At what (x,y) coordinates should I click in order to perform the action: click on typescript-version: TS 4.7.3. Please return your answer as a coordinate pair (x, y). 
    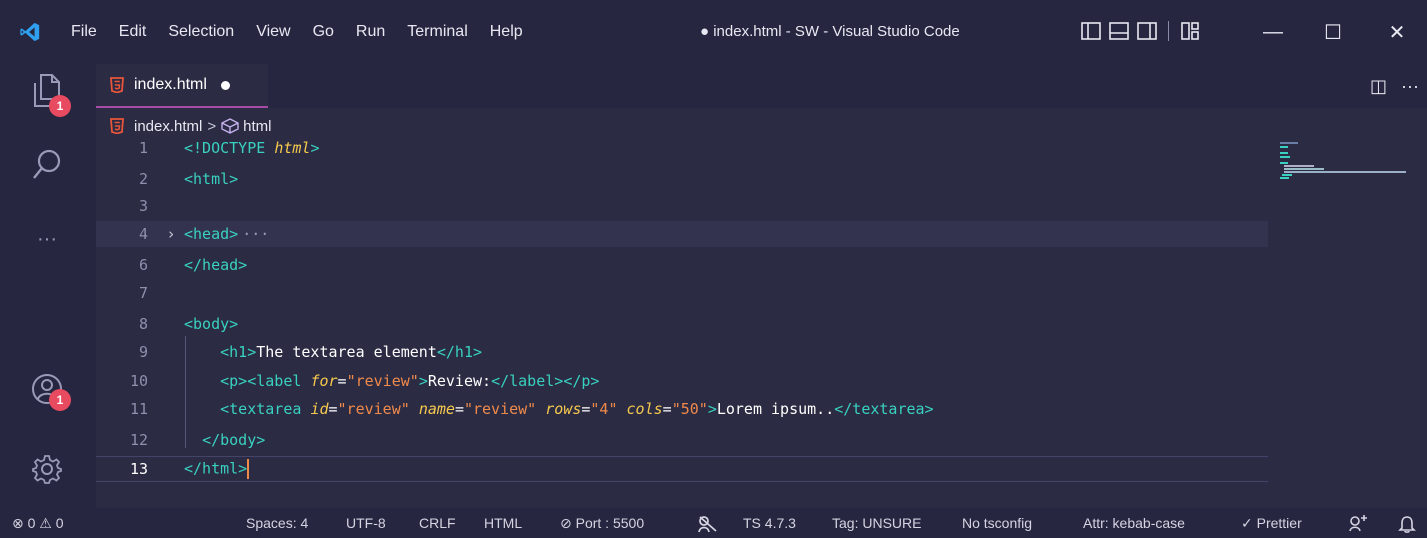
    Looking at the image, I should click on (769, 523).